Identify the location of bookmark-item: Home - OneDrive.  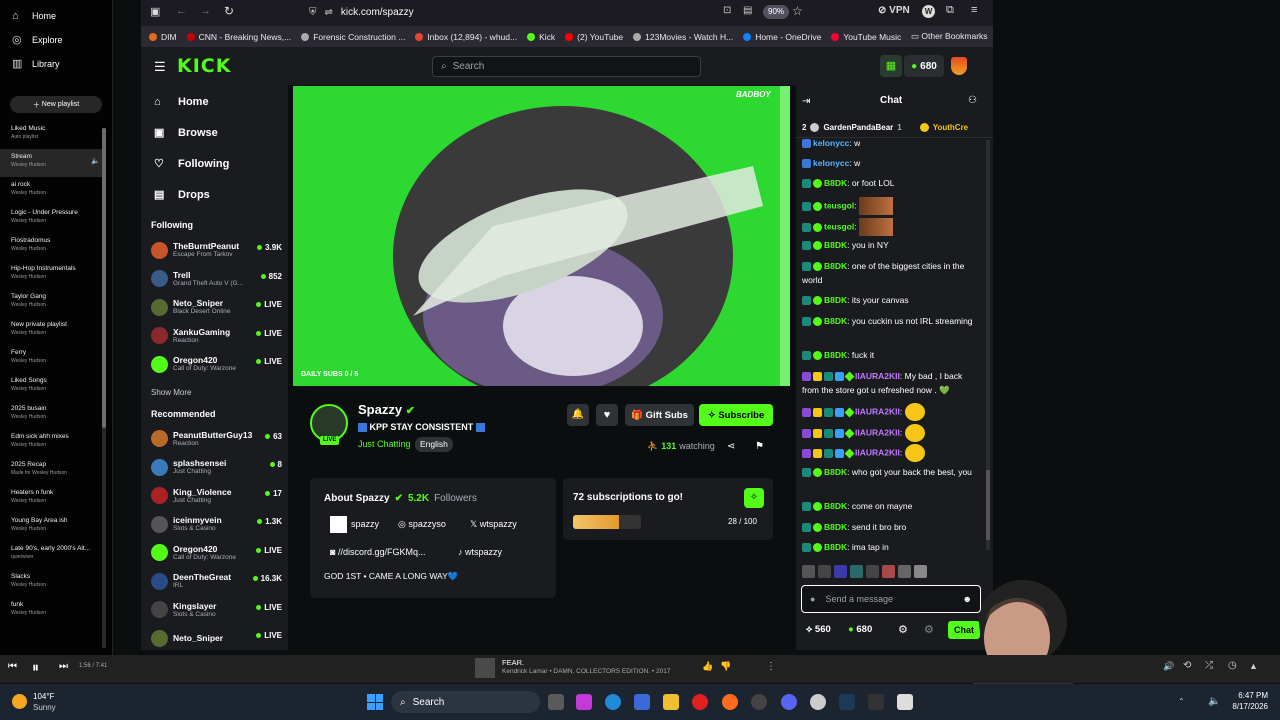
(782, 37).